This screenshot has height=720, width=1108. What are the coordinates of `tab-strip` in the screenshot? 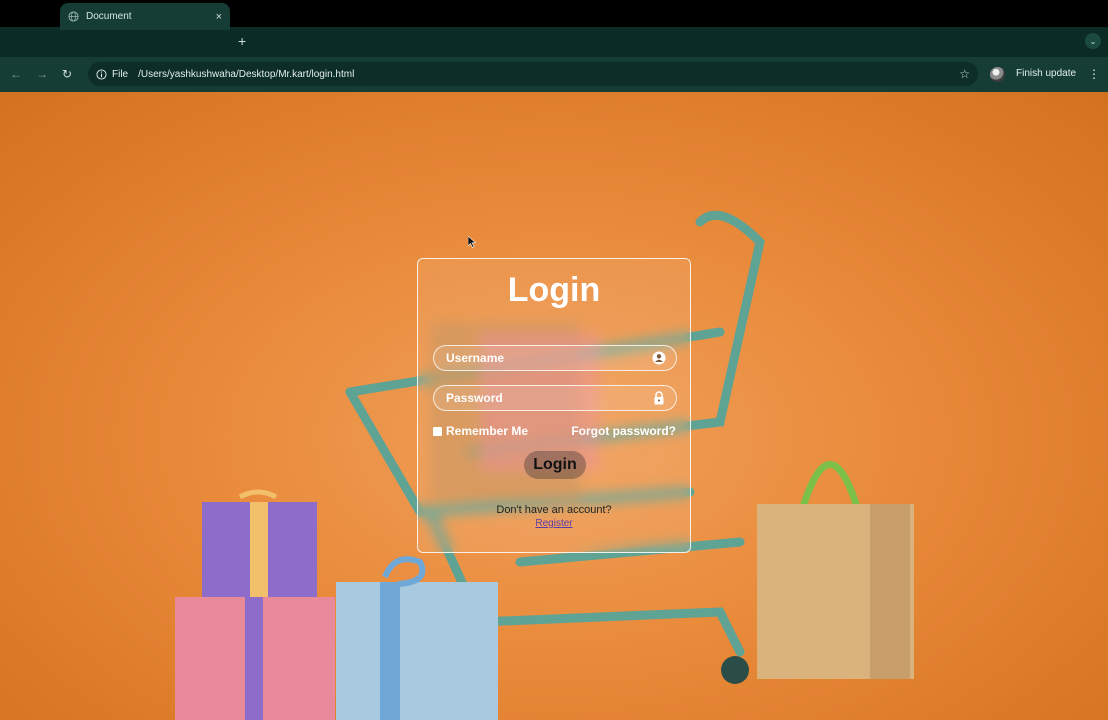 It's located at (554, 42).